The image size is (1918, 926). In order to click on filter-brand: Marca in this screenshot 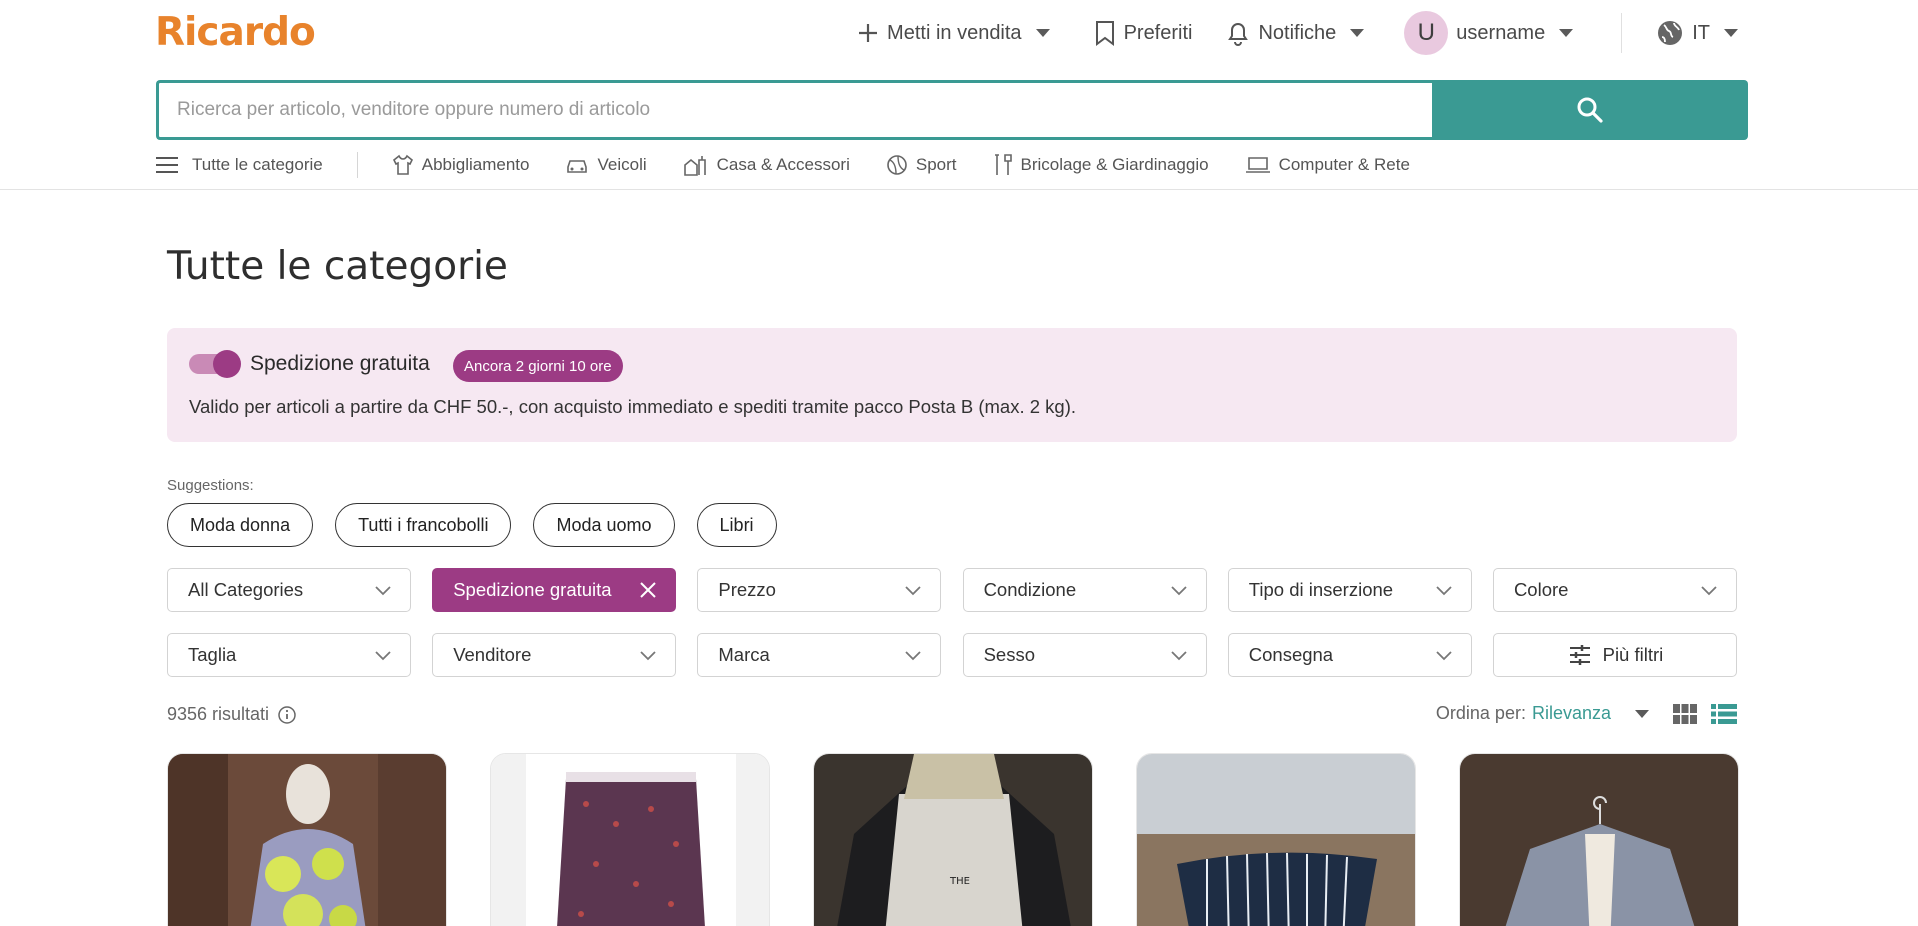, I will do `click(819, 655)`.